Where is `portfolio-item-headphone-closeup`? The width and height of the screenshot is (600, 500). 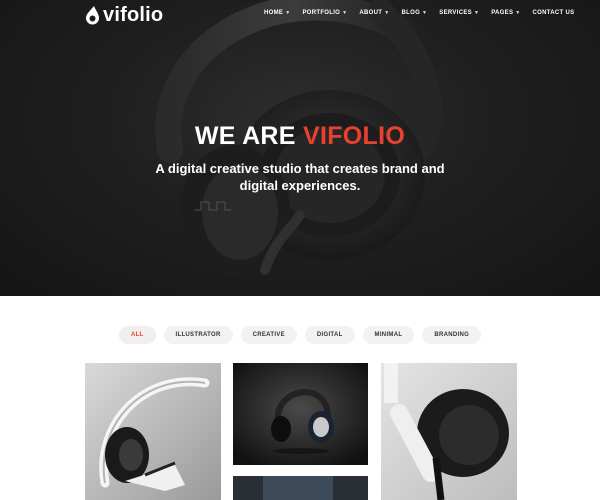 portfolio-item-headphone-closeup is located at coordinates (449, 431).